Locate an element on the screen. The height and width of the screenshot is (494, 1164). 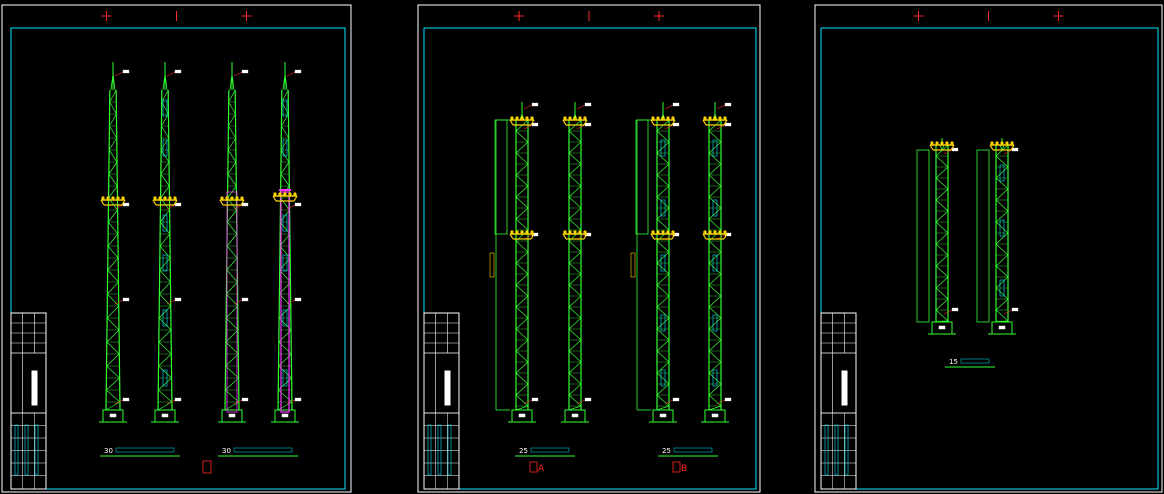
title-bar is located at coordinates (447, 388).